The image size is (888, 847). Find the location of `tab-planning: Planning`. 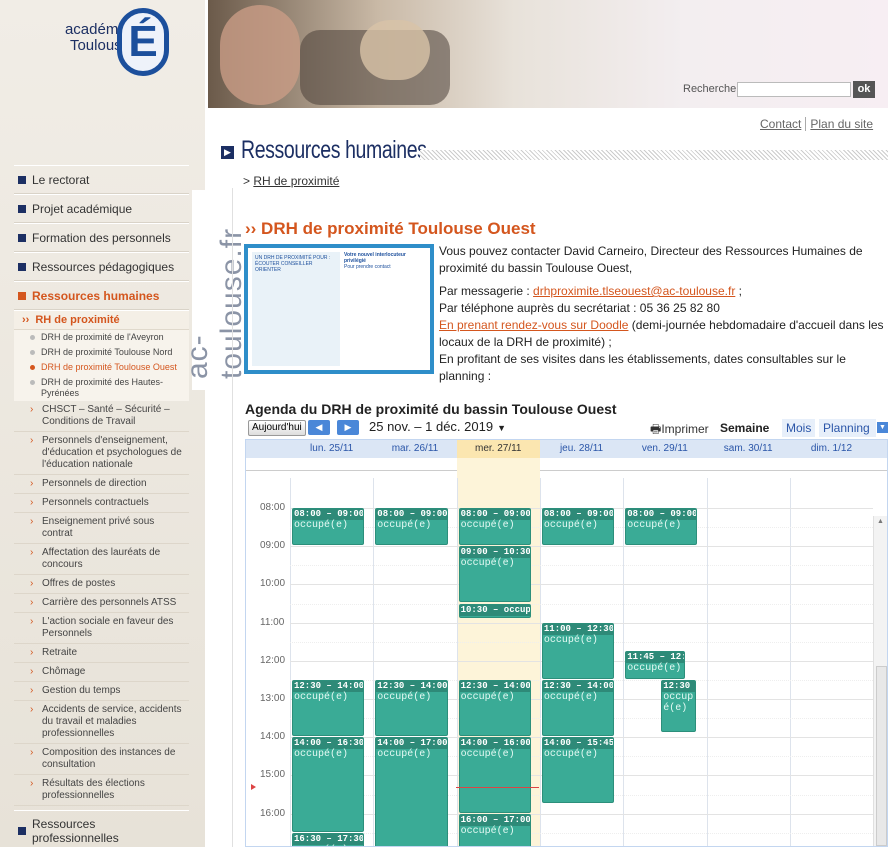

tab-planning: Planning is located at coordinates (847, 428).